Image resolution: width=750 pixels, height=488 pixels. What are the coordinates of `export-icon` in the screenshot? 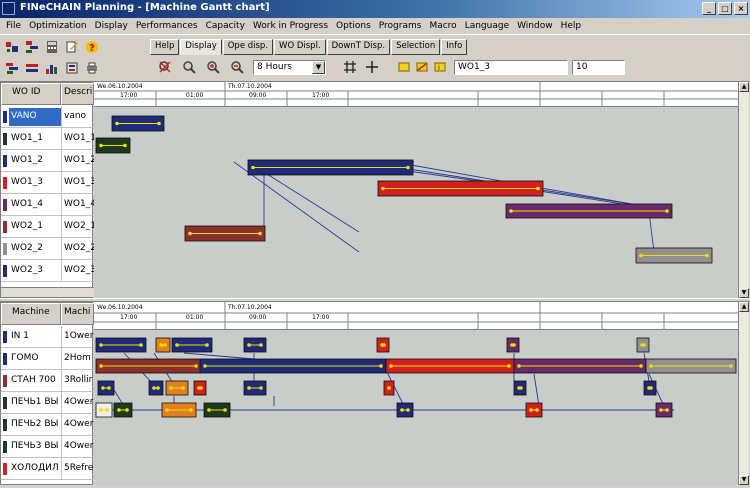 It's located at (72, 68).